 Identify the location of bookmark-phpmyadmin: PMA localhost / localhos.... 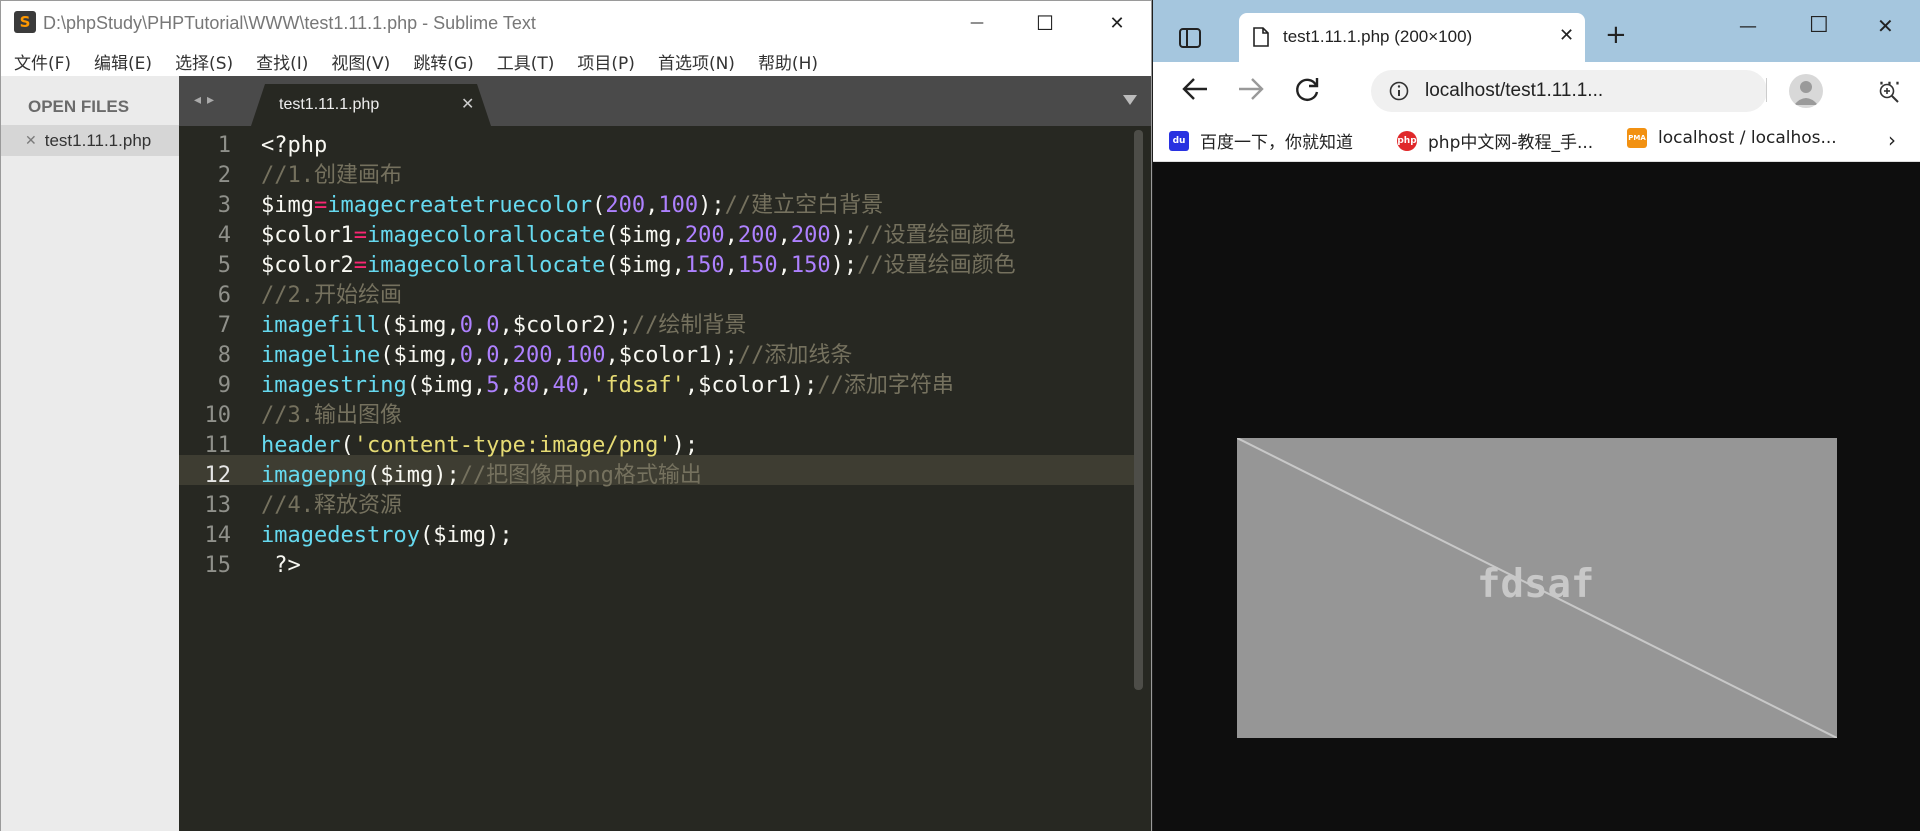
(1732, 138).